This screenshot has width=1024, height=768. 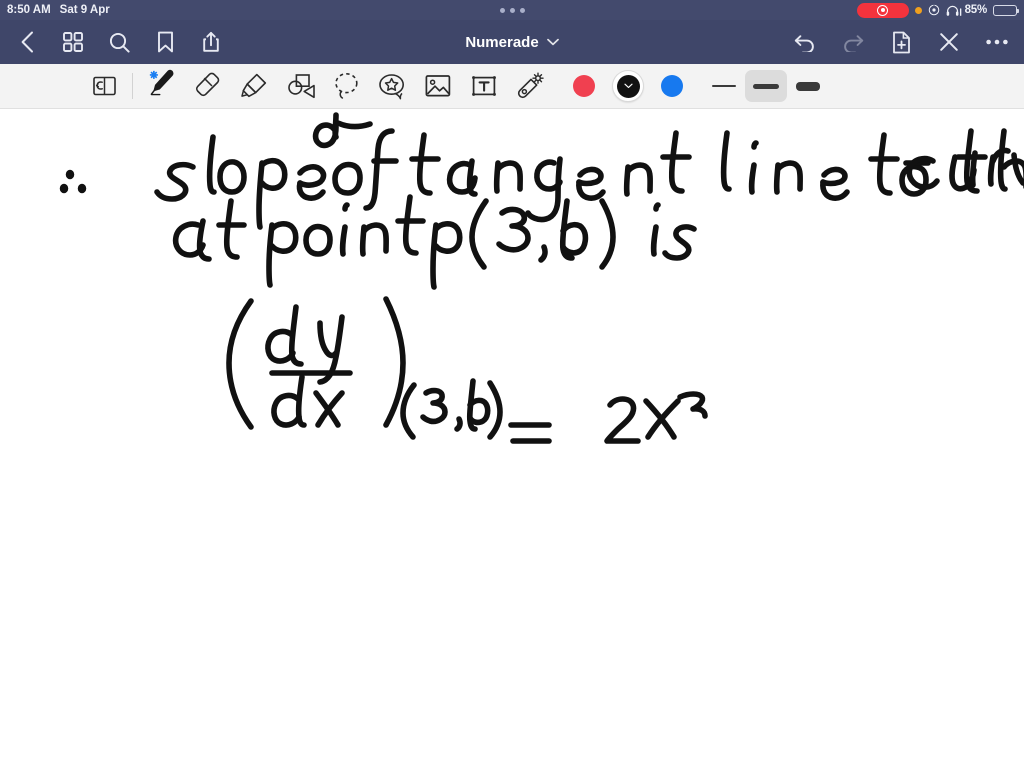 I want to click on ink-equals-sign, so click(x=530, y=433).